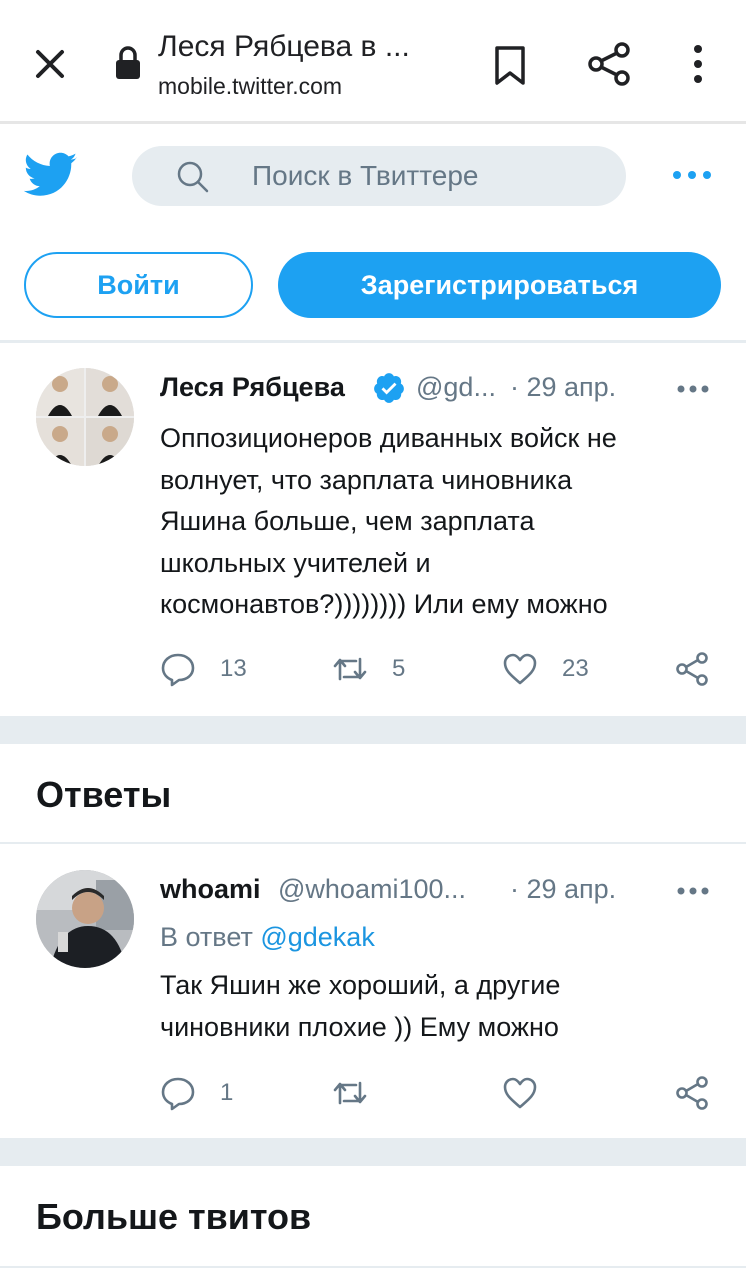 Image resolution: width=746 pixels, height=1280 pixels. I want to click on reply-to-label: В ответ @gdekak, so click(267, 937).